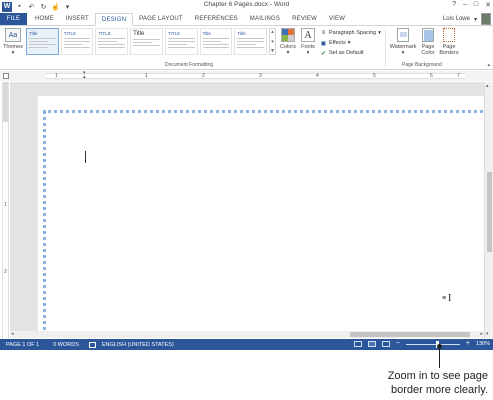  I want to click on paragraph-spacing-label: Paragraph Spacing, so click(353, 33).